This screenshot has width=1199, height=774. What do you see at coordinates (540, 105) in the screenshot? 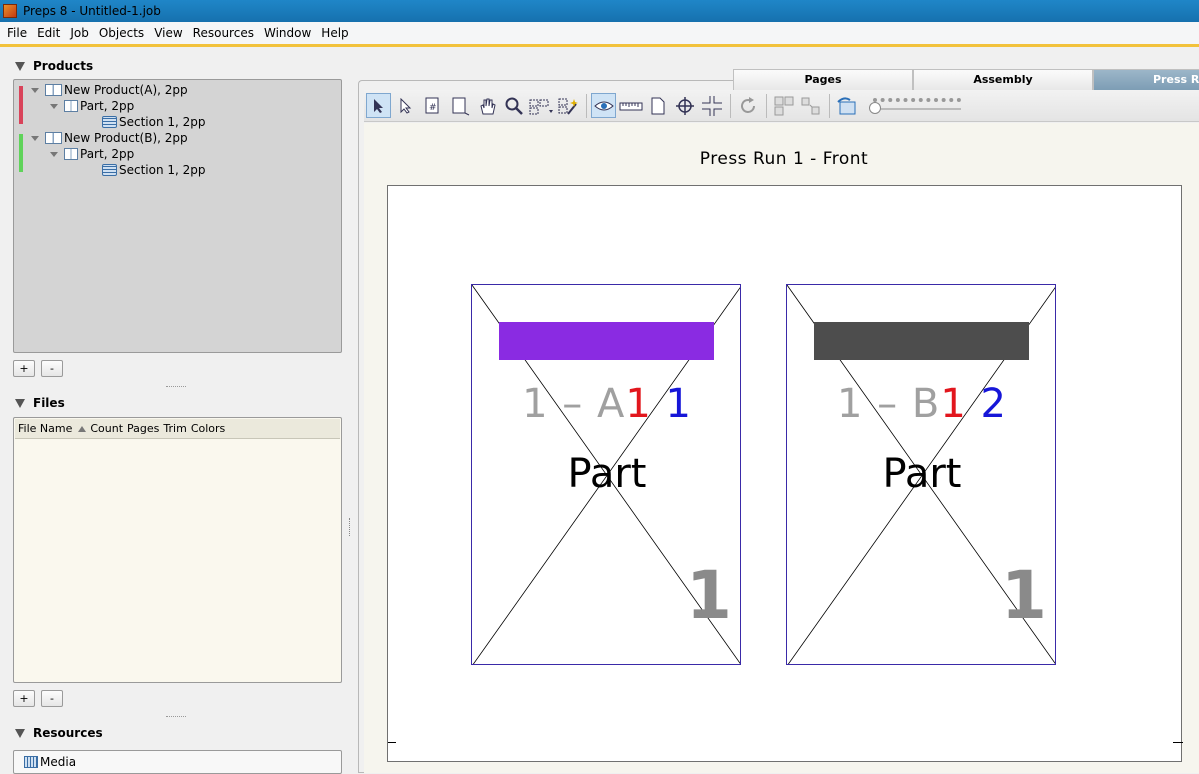
I see `marks-icon` at bounding box center [540, 105].